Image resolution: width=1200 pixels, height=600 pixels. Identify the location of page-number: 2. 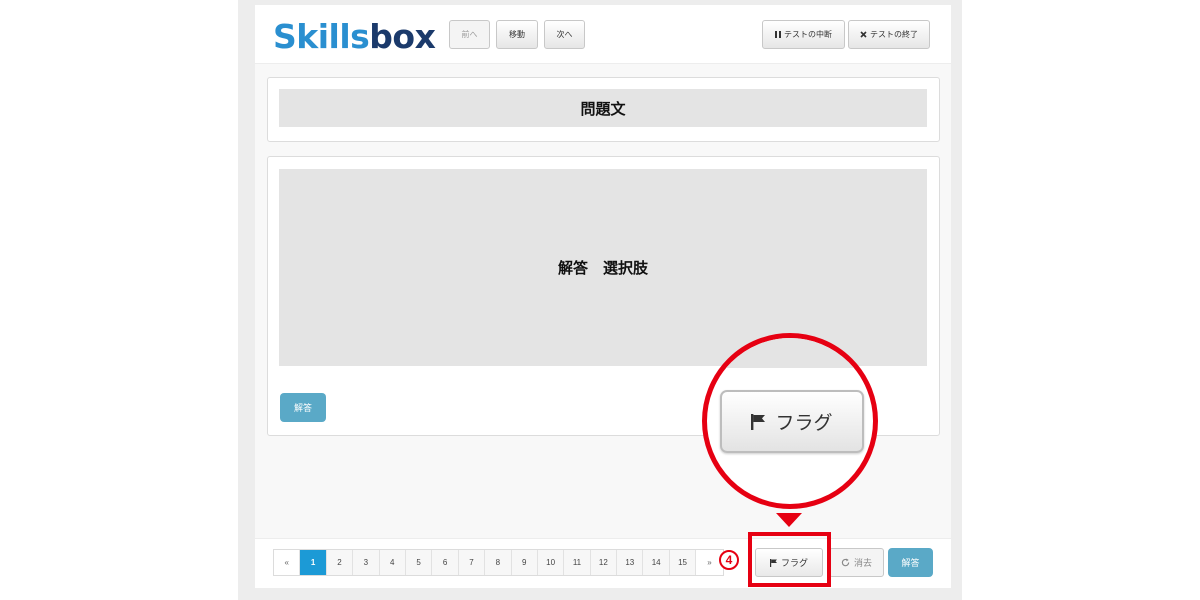
(339, 562).